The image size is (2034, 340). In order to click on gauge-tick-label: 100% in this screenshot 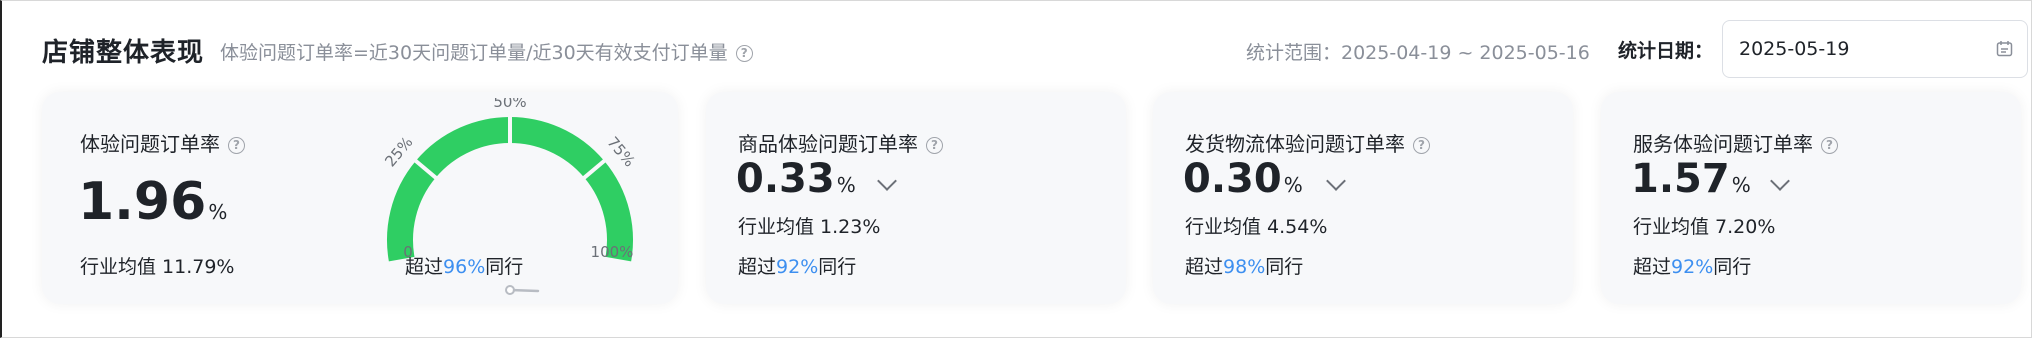, I will do `click(612, 252)`.